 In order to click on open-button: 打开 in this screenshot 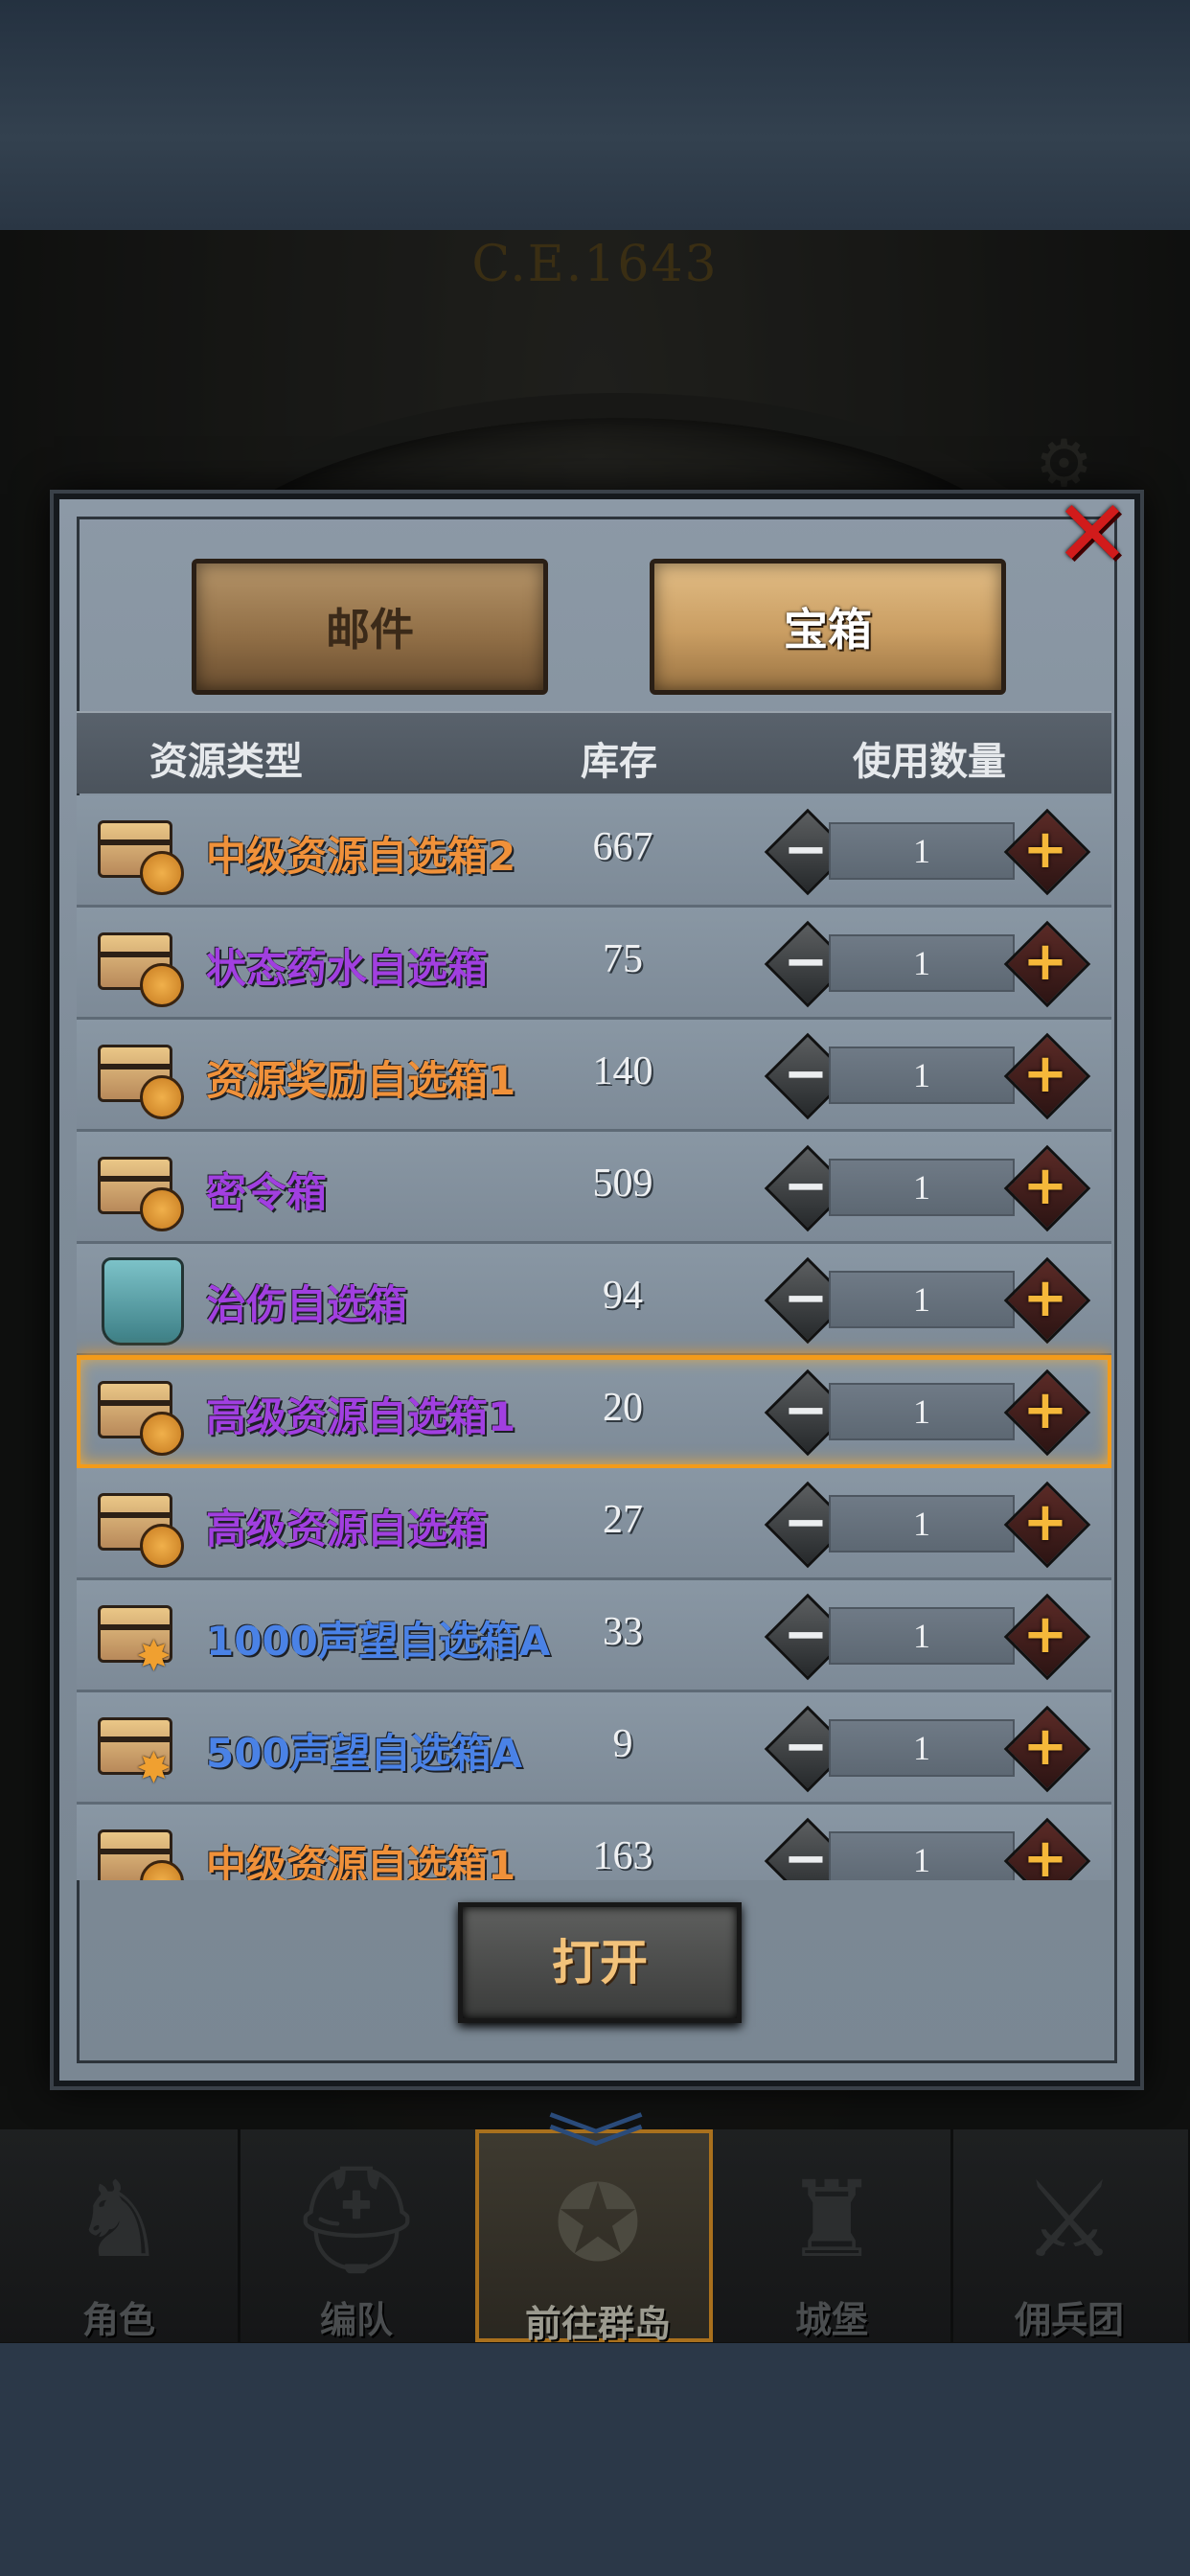, I will do `click(600, 1962)`.